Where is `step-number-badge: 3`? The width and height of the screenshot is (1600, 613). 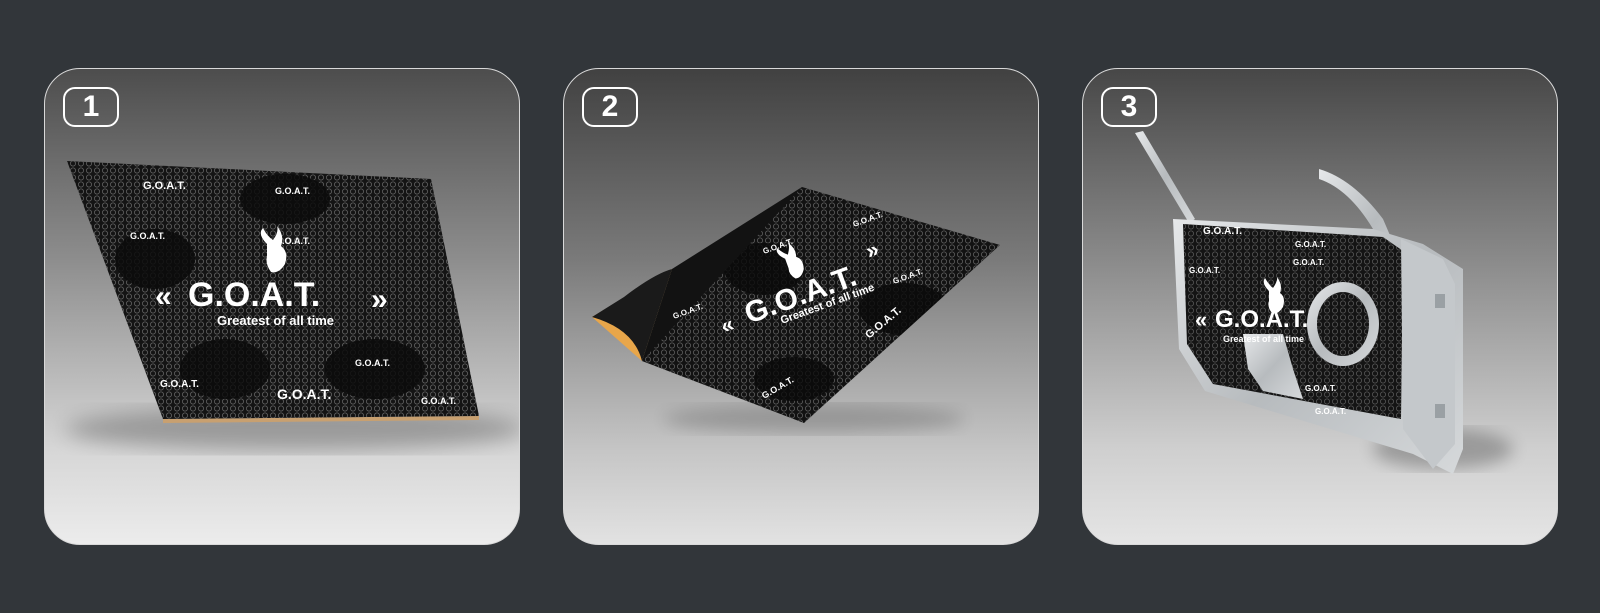
step-number-badge: 3 is located at coordinates (1129, 107).